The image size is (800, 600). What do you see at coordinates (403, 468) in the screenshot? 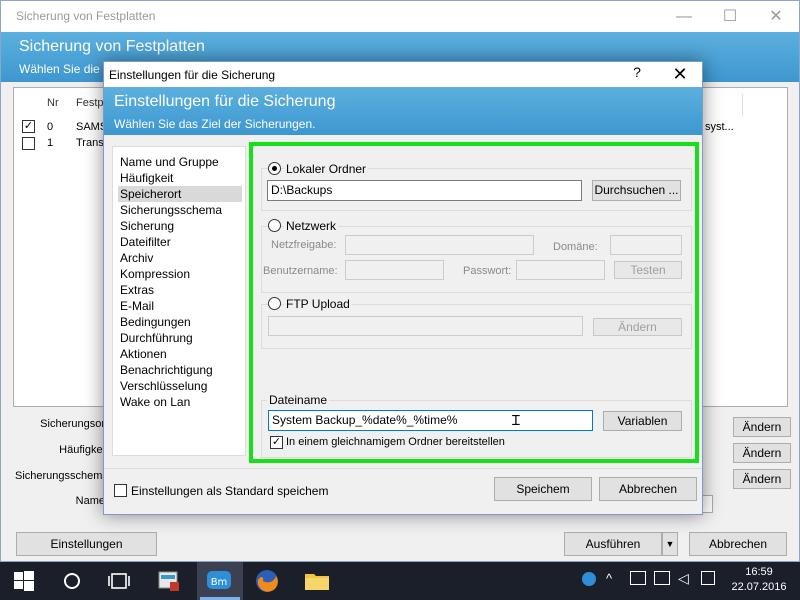
I see `dialog-footer-divider` at bounding box center [403, 468].